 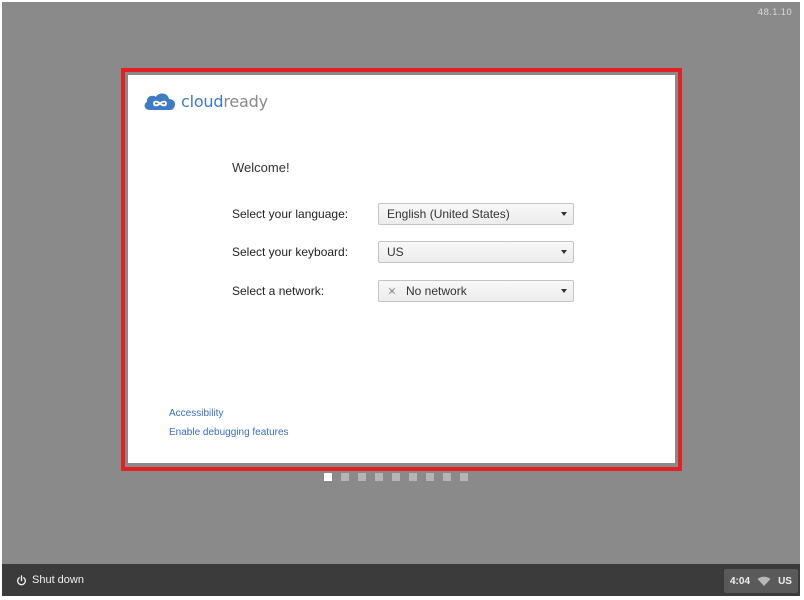 I want to click on language-select: English (United States), so click(x=476, y=214).